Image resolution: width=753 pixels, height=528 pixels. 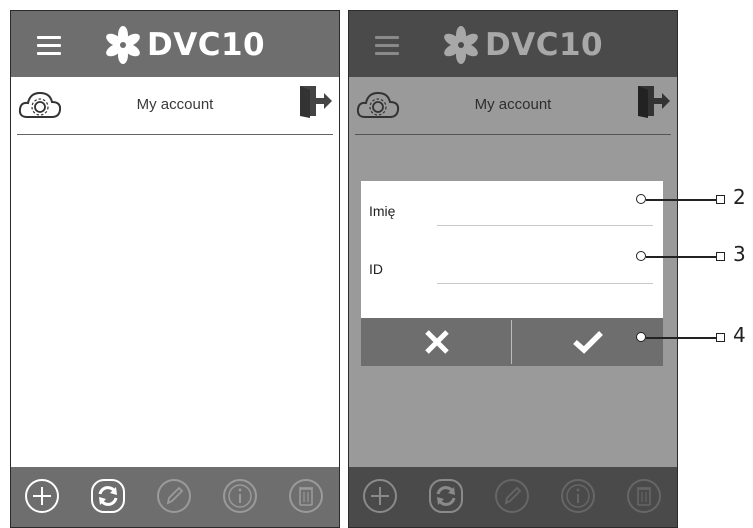 I want to click on callout-number-3: 3, so click(x=739, y=254).